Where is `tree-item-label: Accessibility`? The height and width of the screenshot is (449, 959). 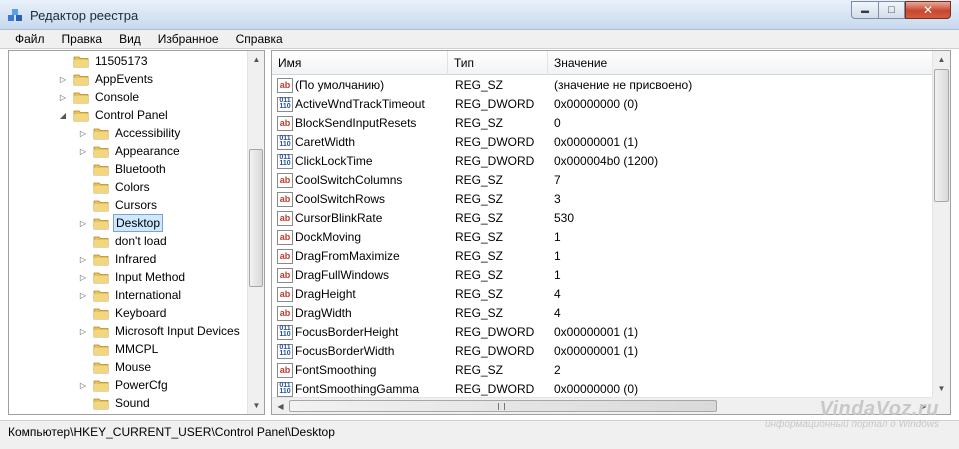
tree-item-label: Accessibility is located at coordinates (148, 133).